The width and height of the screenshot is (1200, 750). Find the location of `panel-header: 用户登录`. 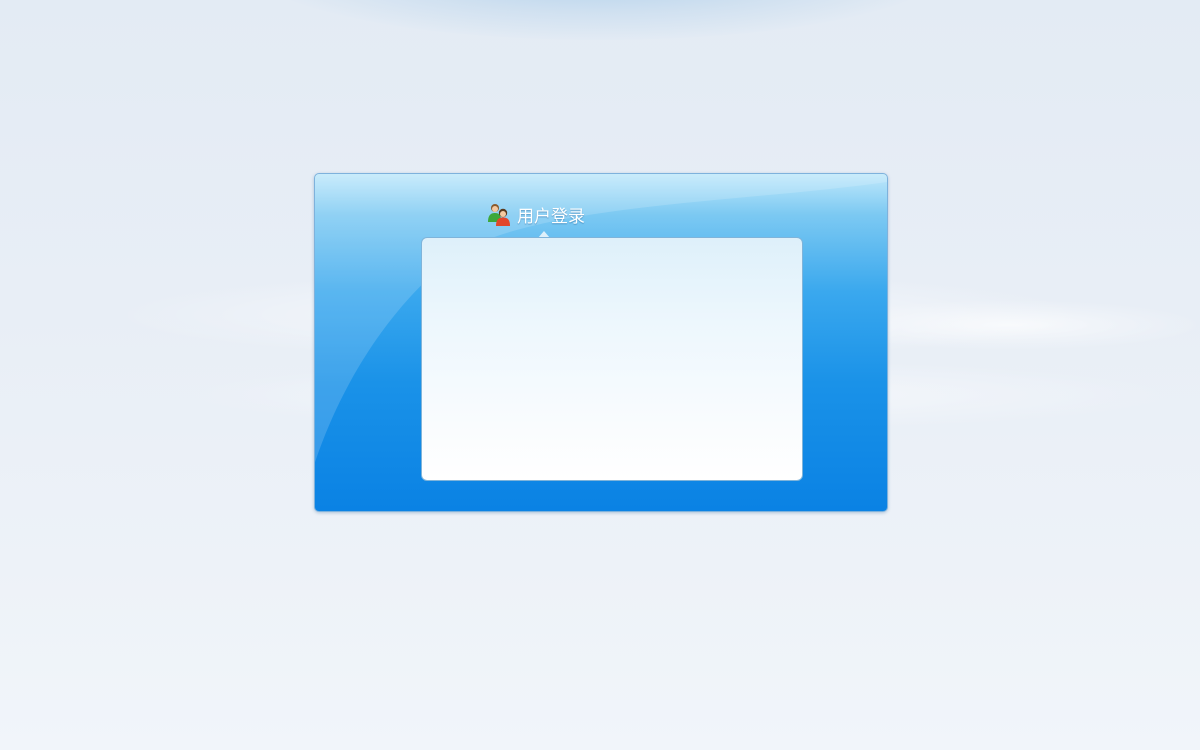

panel-header: 用户登录 is located at coordinates (536, 214).